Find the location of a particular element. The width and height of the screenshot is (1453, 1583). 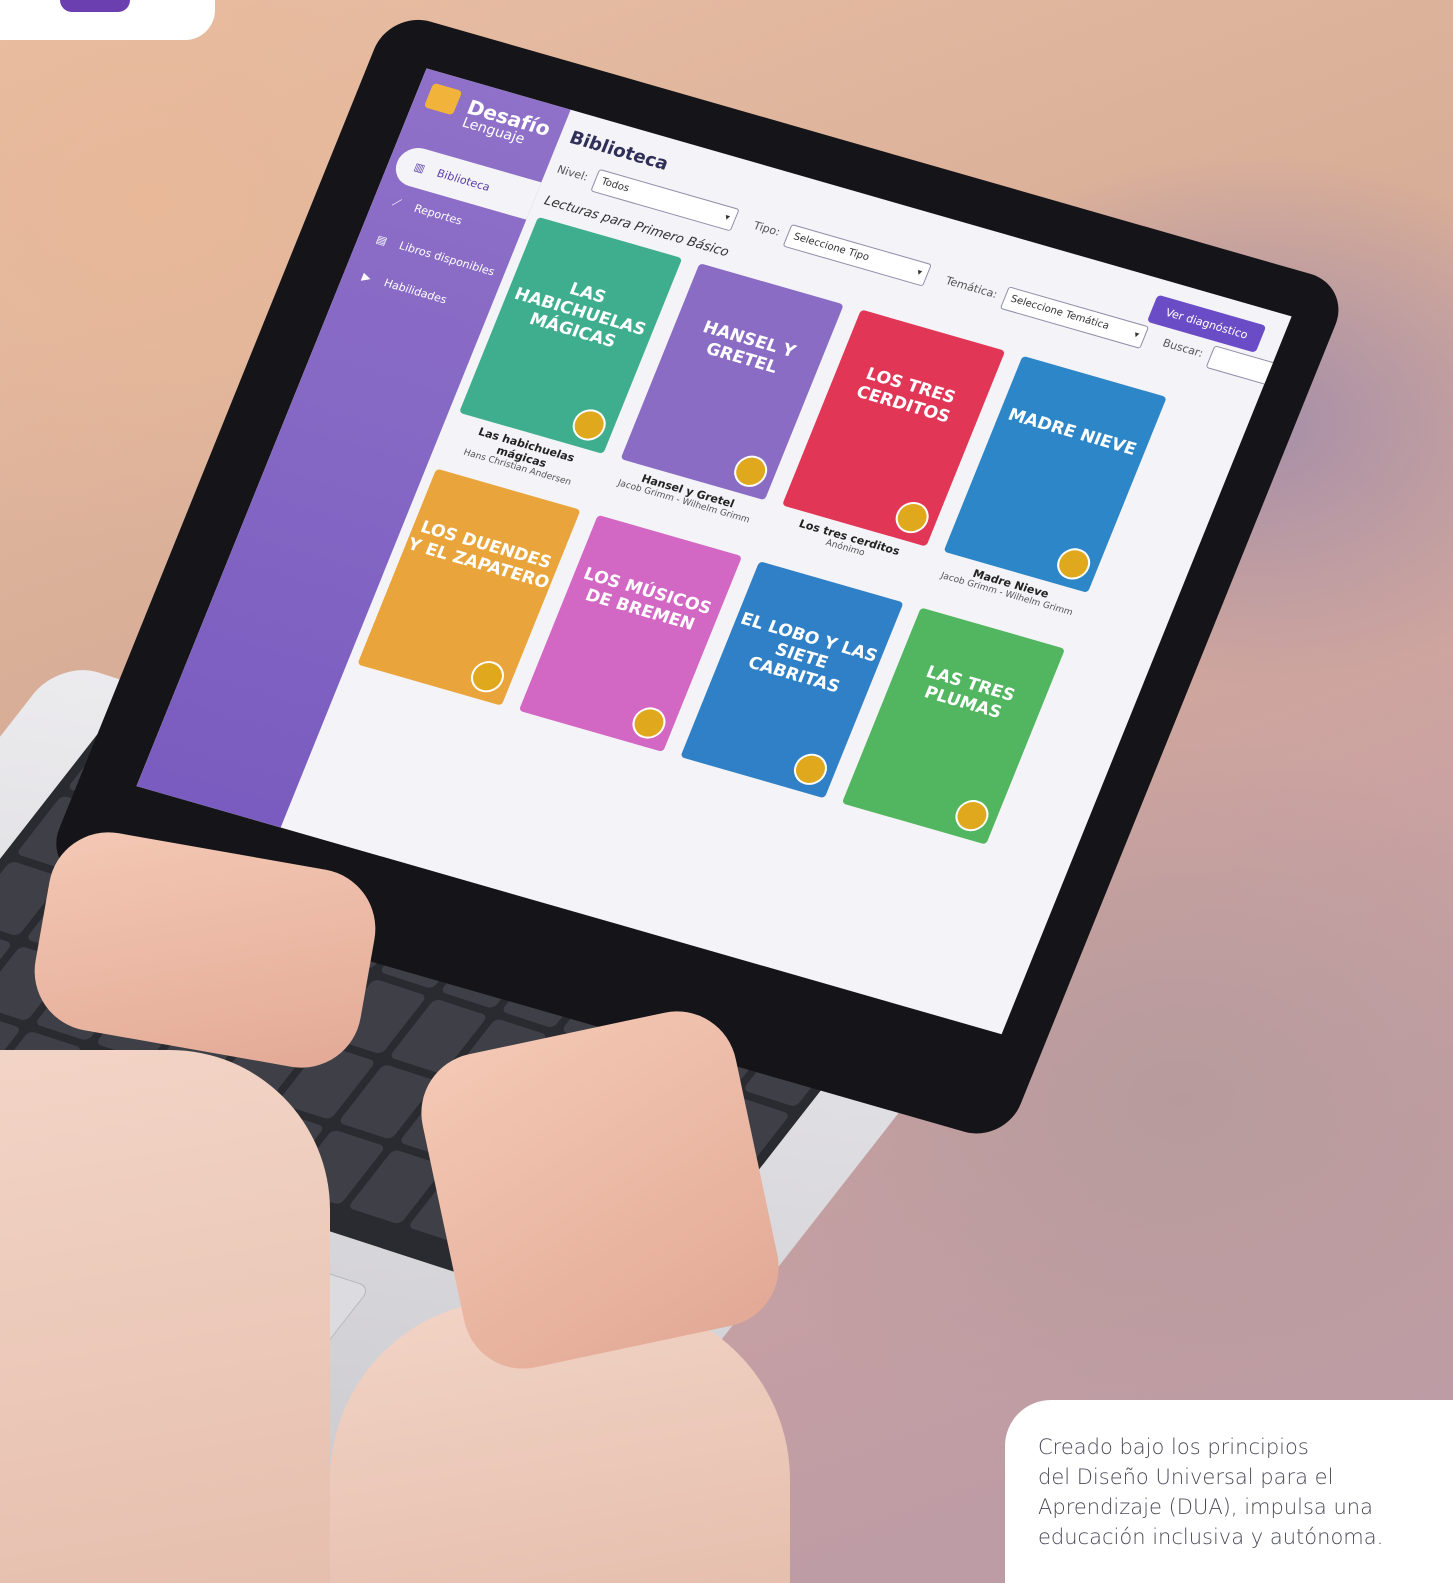

book-cover-title: LAS HABICHUELAS MÁGICAS is located at coordinates (580, 316).